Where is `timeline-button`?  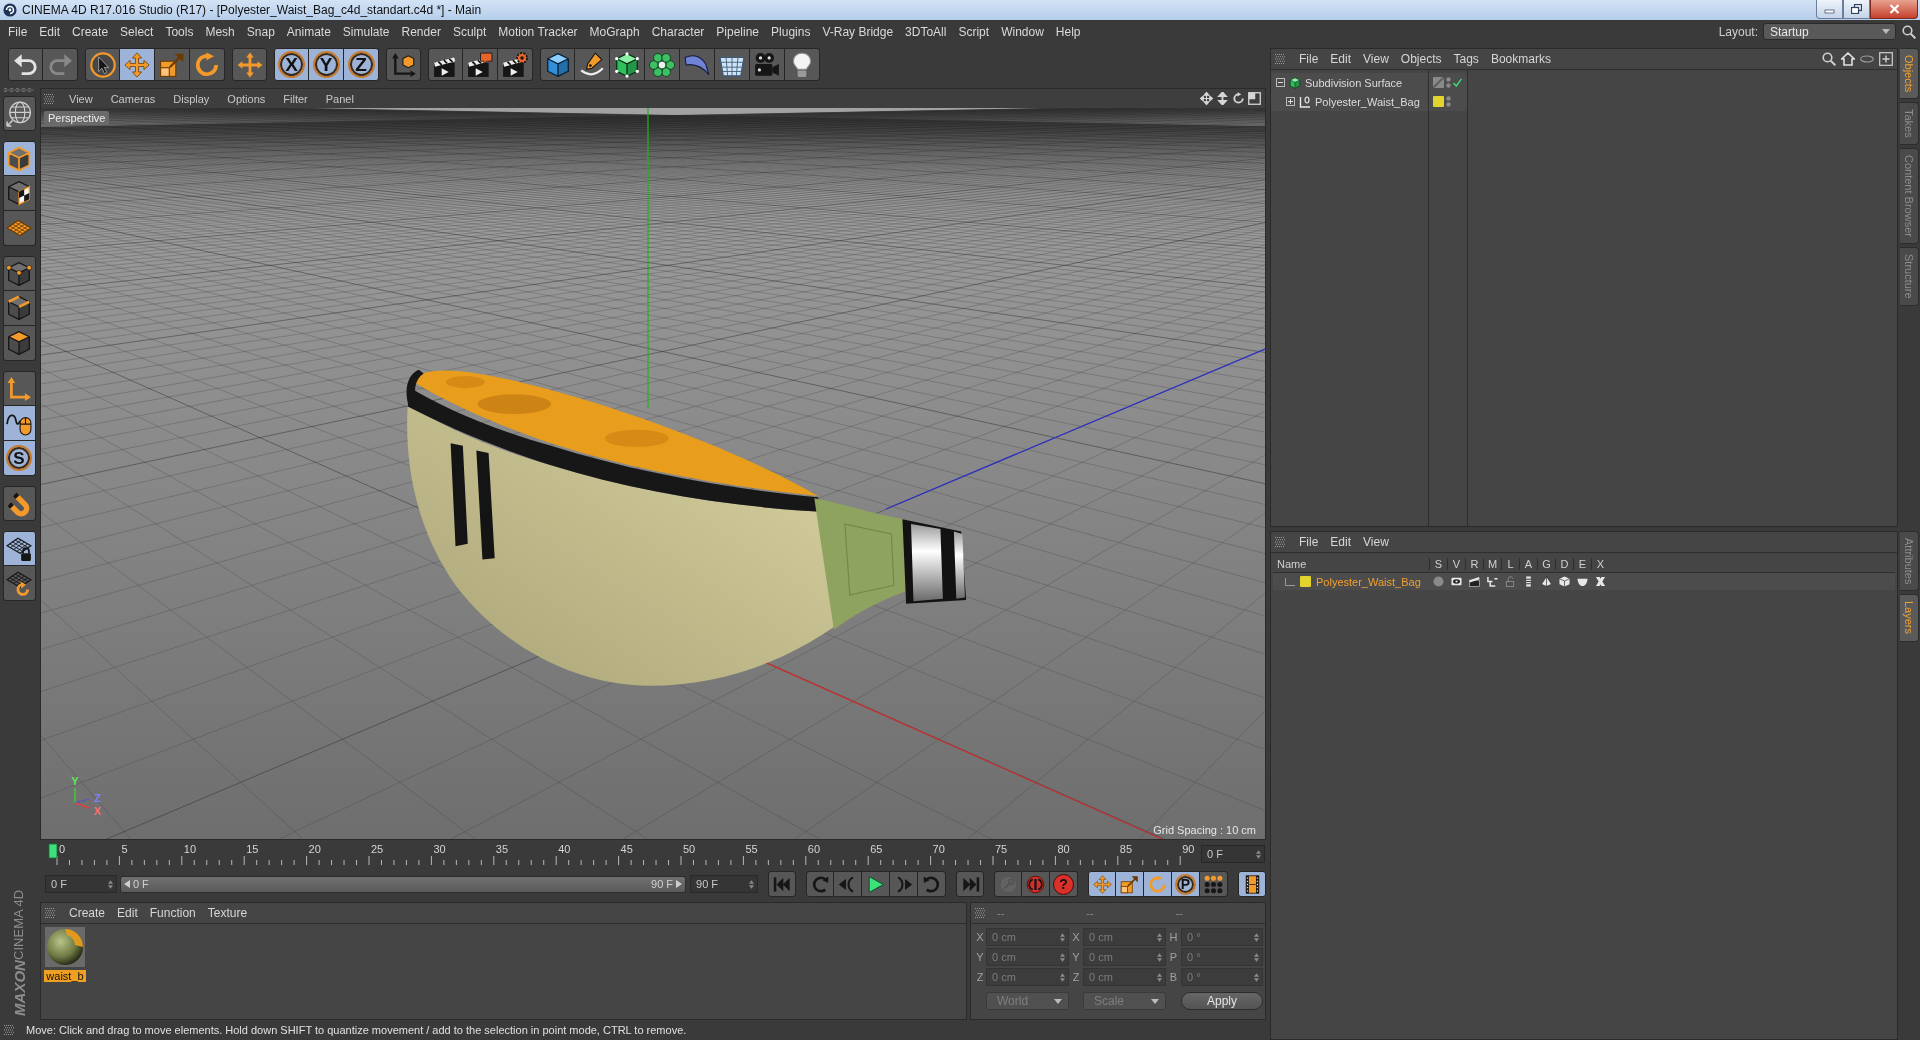
timeline-button is located at coordinates (1252, 884).